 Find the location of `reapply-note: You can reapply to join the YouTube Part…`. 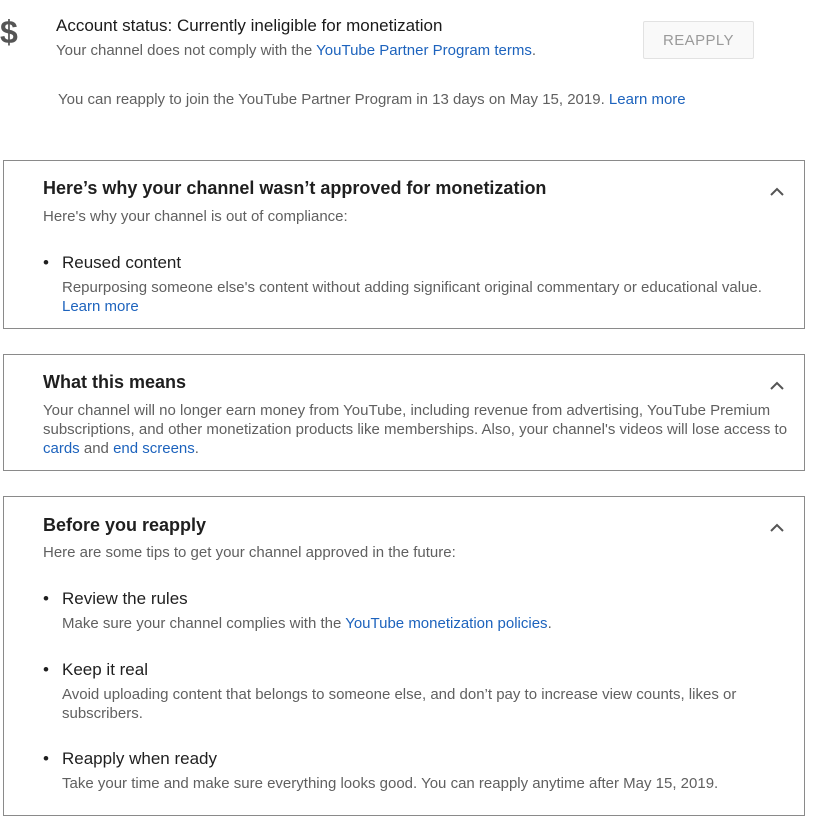

reapply-note: You can reapply to join the YouTube Part… is located at coordinates (372, 99).